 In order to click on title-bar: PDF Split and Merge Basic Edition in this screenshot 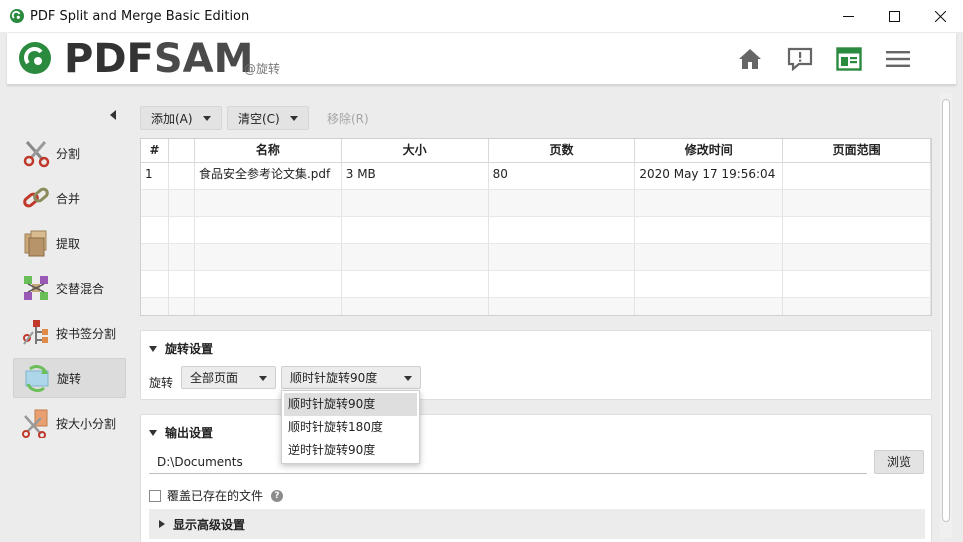, I will do `click(481, 16)`.